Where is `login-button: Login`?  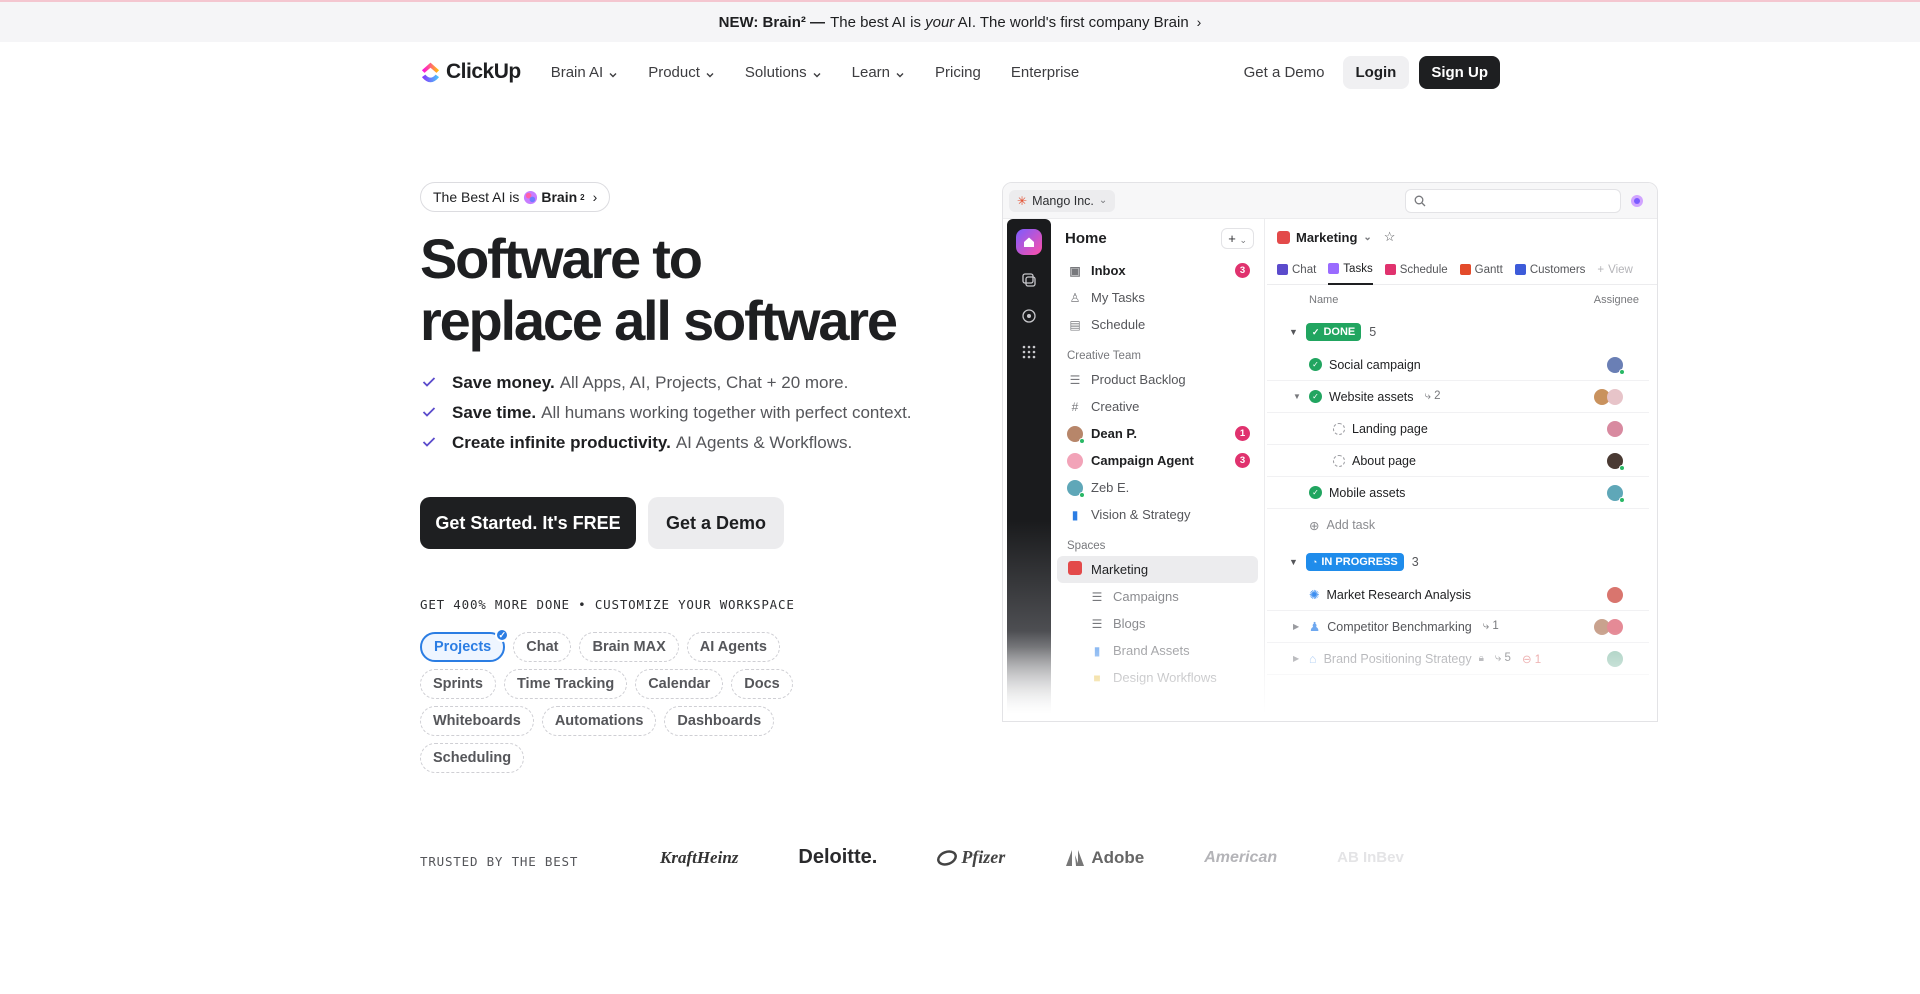
login-button: Login is located at coordinates (1376, 72).